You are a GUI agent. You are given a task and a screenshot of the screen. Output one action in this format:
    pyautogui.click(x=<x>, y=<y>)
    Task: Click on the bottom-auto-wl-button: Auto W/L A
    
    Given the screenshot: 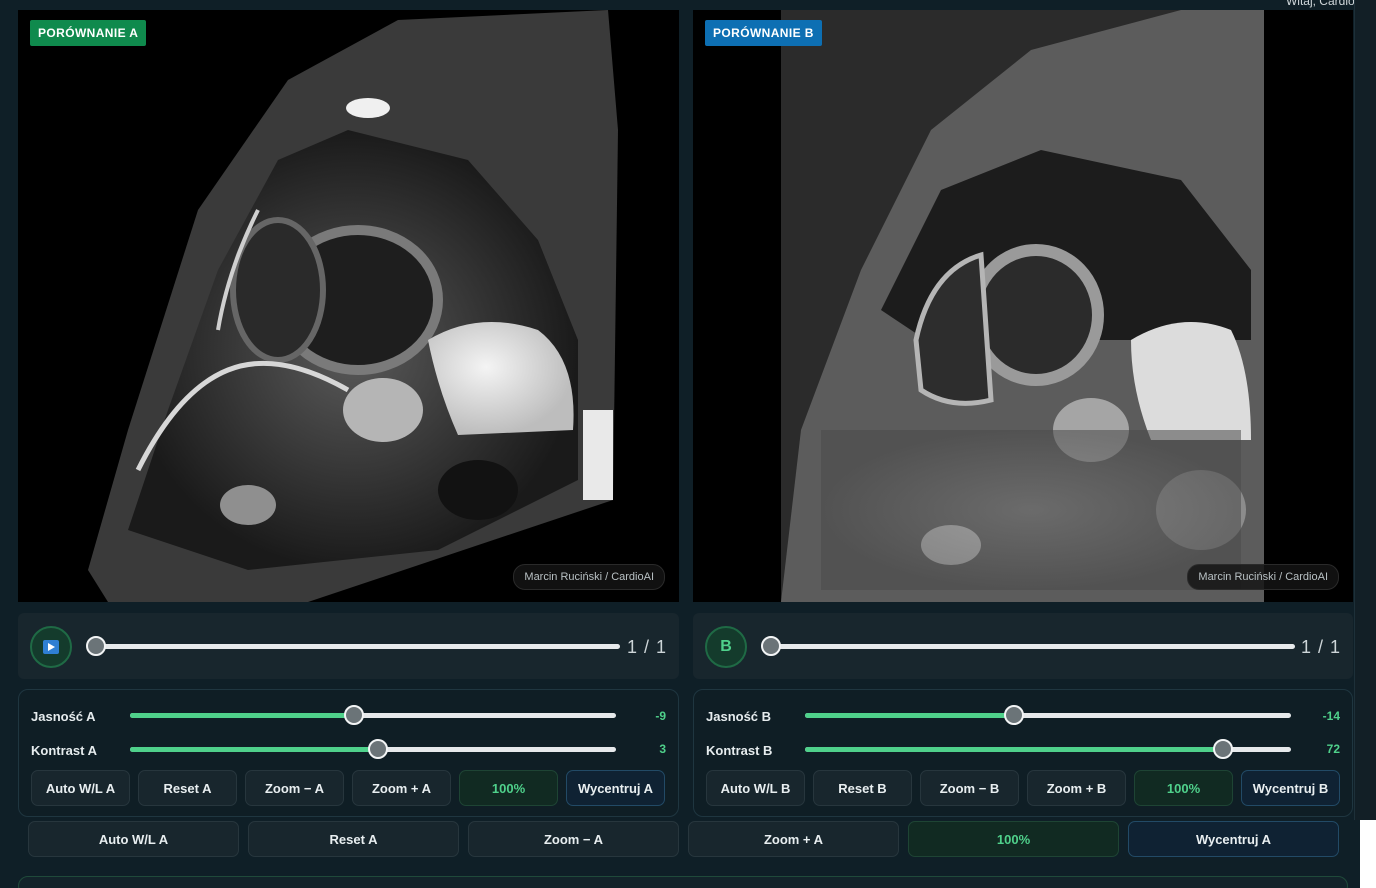 What is the action you would take?
    pyautogui.click(x=133, y=839)
    